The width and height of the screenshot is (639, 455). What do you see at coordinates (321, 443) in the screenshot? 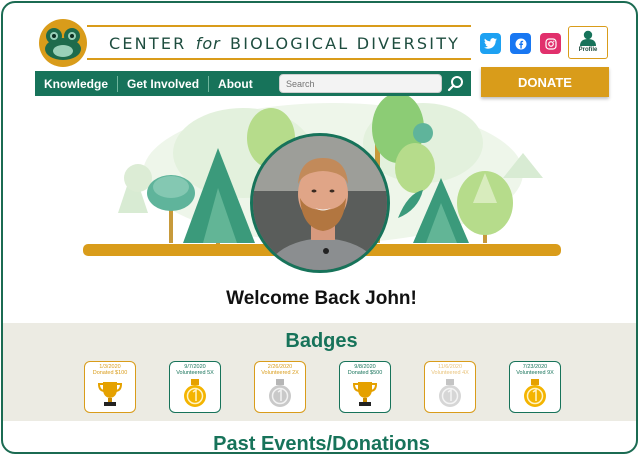
I see `past-events-title: Past Events/Donations` at bounding box center [321, 443].